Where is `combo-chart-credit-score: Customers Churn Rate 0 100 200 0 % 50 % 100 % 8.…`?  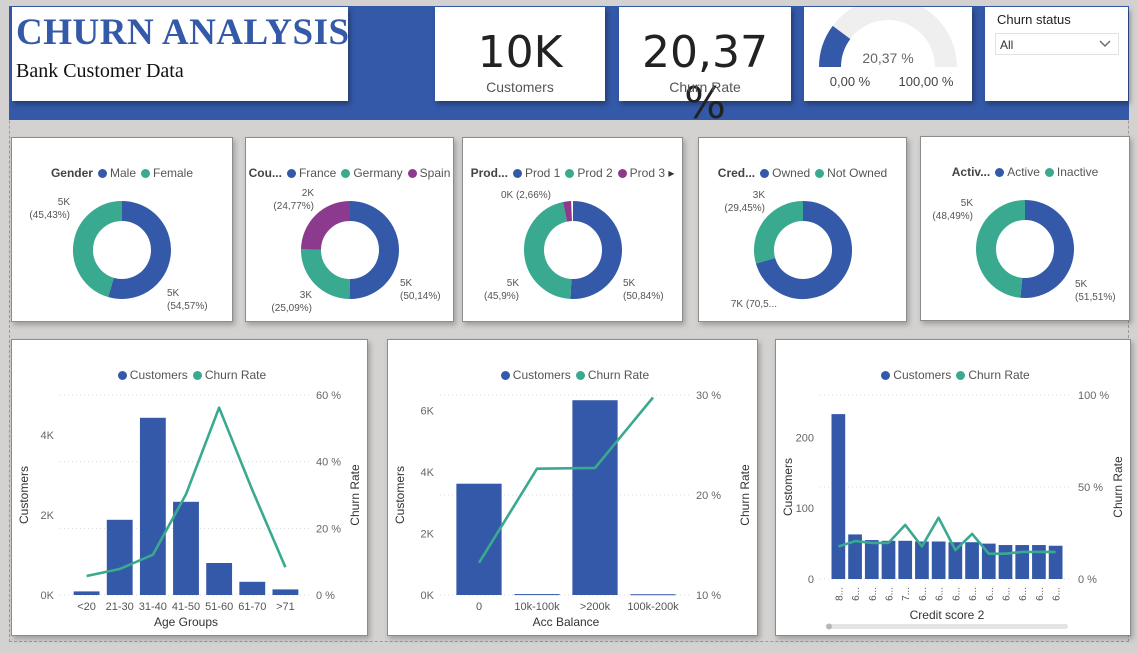
combo-chart-credit-score: Customers Churn Rate 0 100 200 0 % 50 % 100 % 8.… is located at coordinates (953, 487).